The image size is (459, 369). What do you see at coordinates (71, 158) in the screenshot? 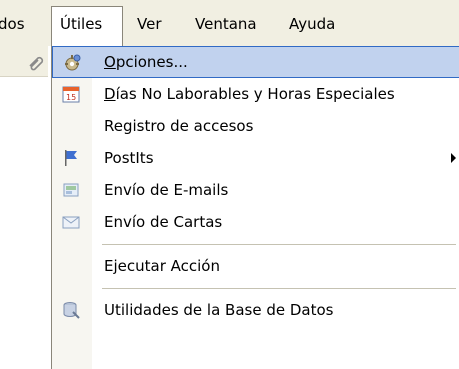
I see `flag-icon` at bounding box center [71, 158].